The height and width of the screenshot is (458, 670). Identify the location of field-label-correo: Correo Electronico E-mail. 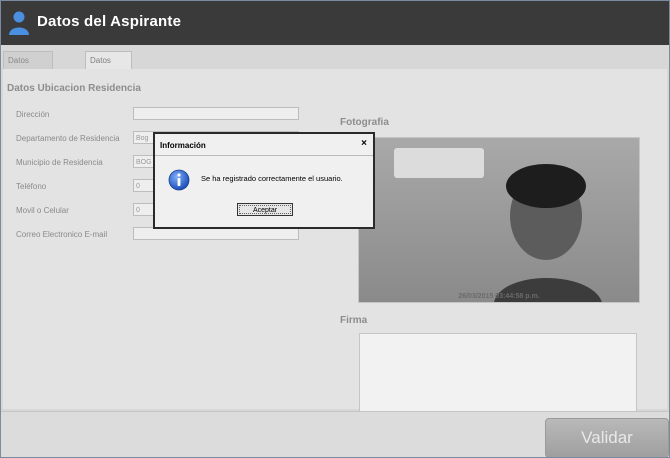
(62, 234).